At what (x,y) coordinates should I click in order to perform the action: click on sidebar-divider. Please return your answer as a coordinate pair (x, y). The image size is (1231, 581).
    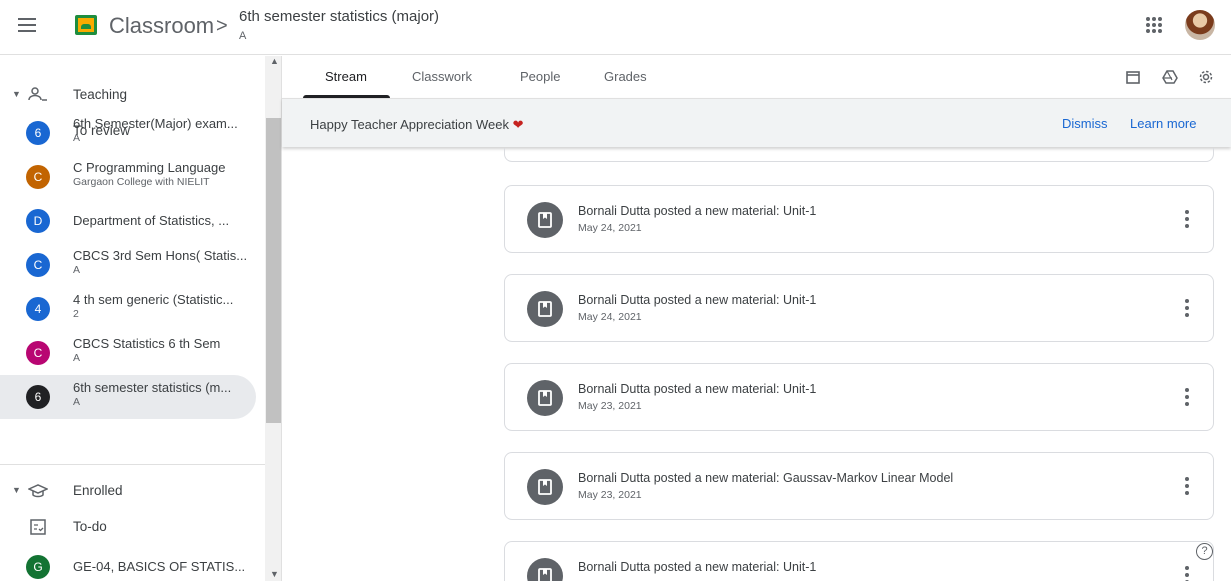
    Looking at the image, I should click on (133, 464).